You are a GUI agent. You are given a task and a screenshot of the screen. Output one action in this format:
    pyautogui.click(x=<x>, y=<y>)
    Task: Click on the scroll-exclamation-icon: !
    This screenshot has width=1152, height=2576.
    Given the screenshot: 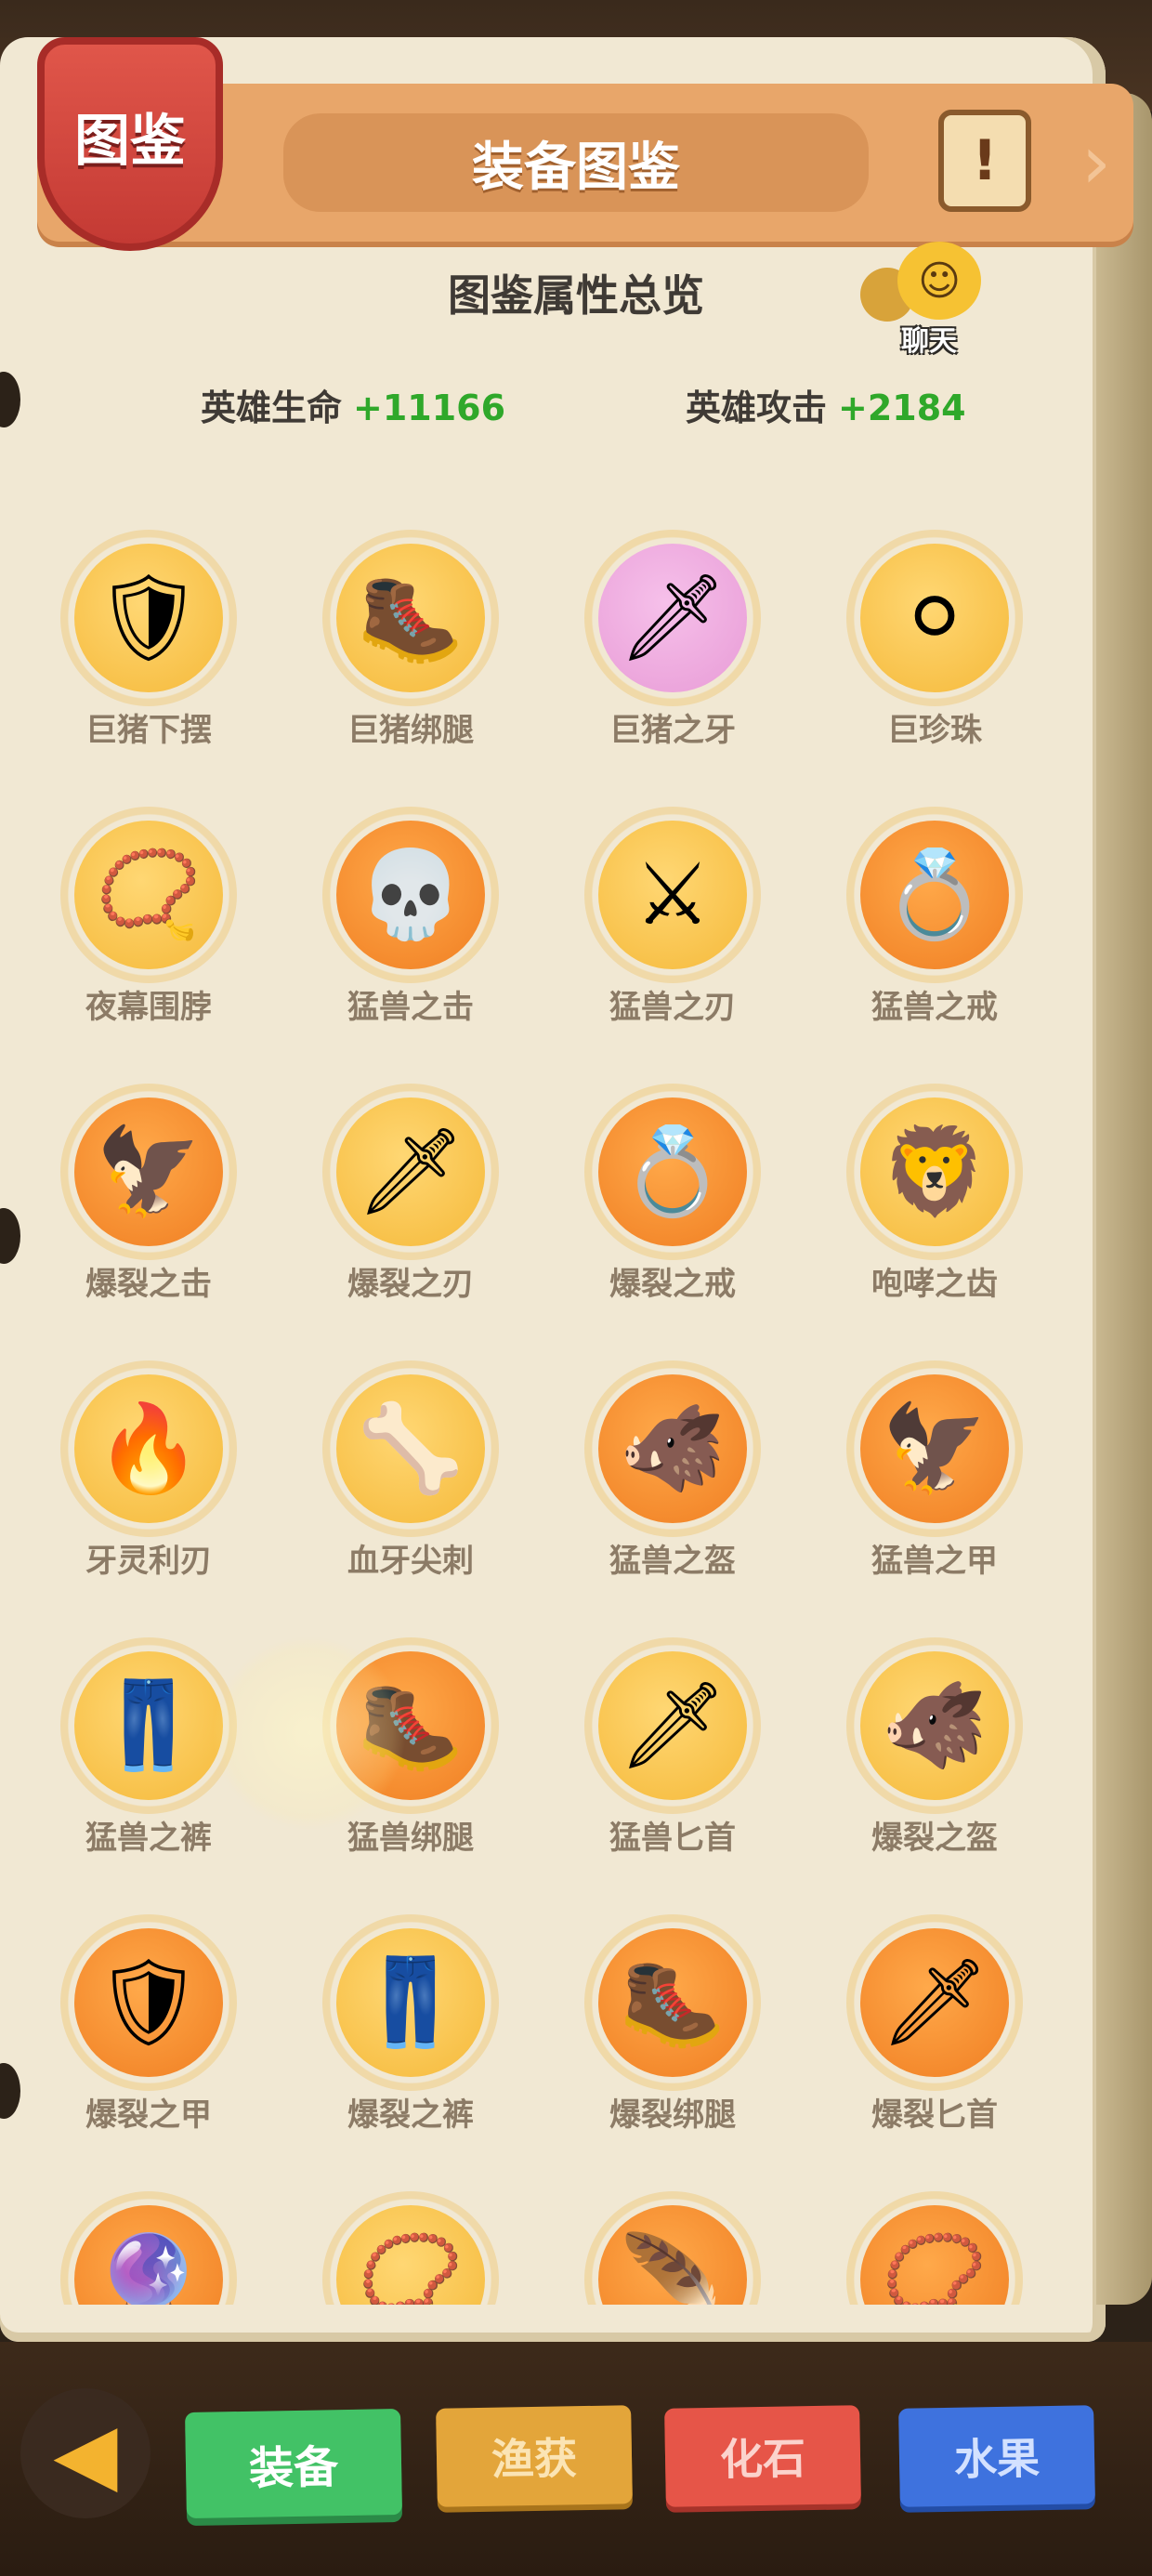 What is the action you would take?
    pyautogui.click(x=984, y=161)
    